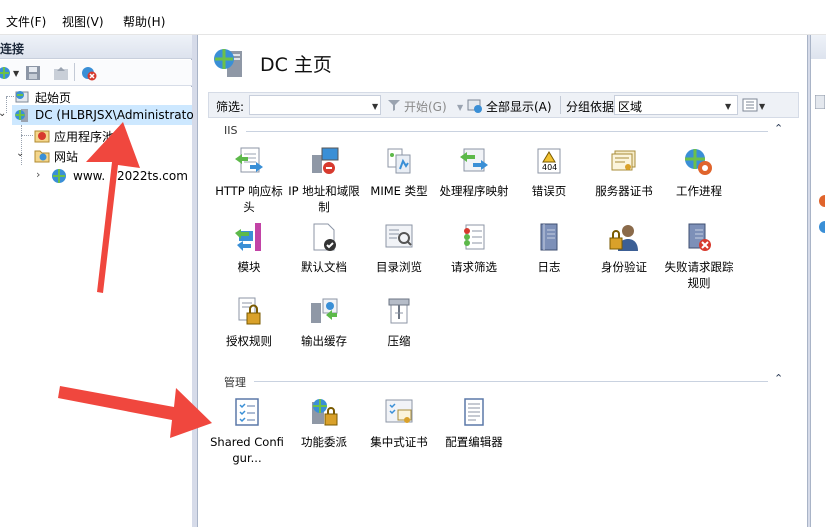  What do you see at coordinates (249, 161) in the screenshot?
I see `http-headers-icon` at bounding box center [249, 161].